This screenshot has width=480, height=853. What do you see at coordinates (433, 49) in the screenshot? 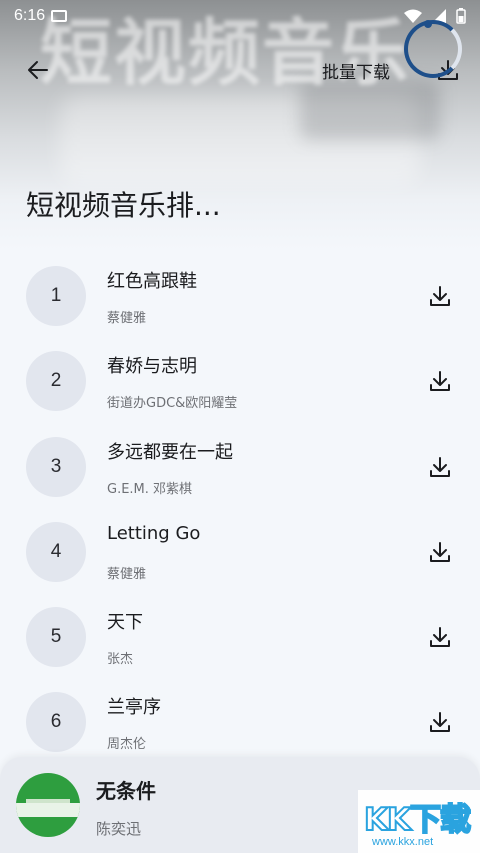
I see `play-progress-button` at bounding box center [433, 49].